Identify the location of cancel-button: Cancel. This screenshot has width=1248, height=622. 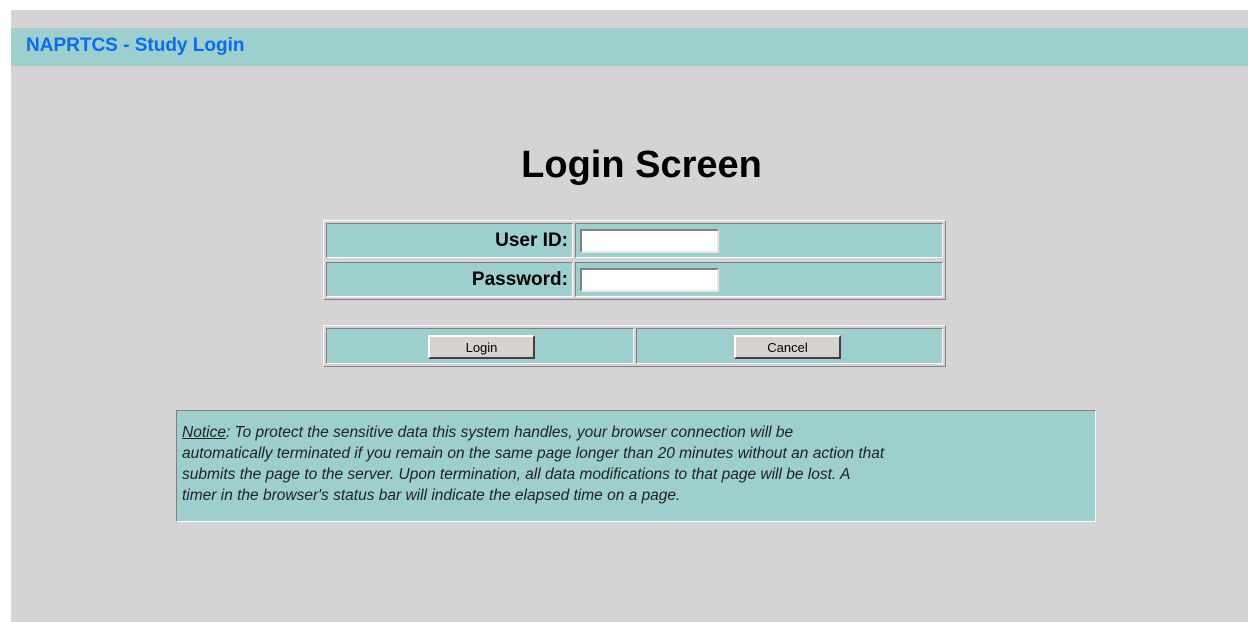
(787, 347).